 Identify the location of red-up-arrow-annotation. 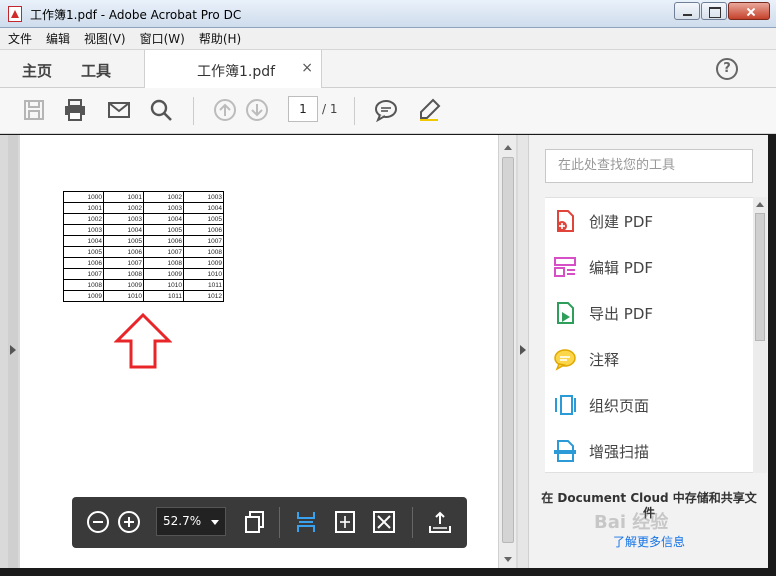
(143, 340).